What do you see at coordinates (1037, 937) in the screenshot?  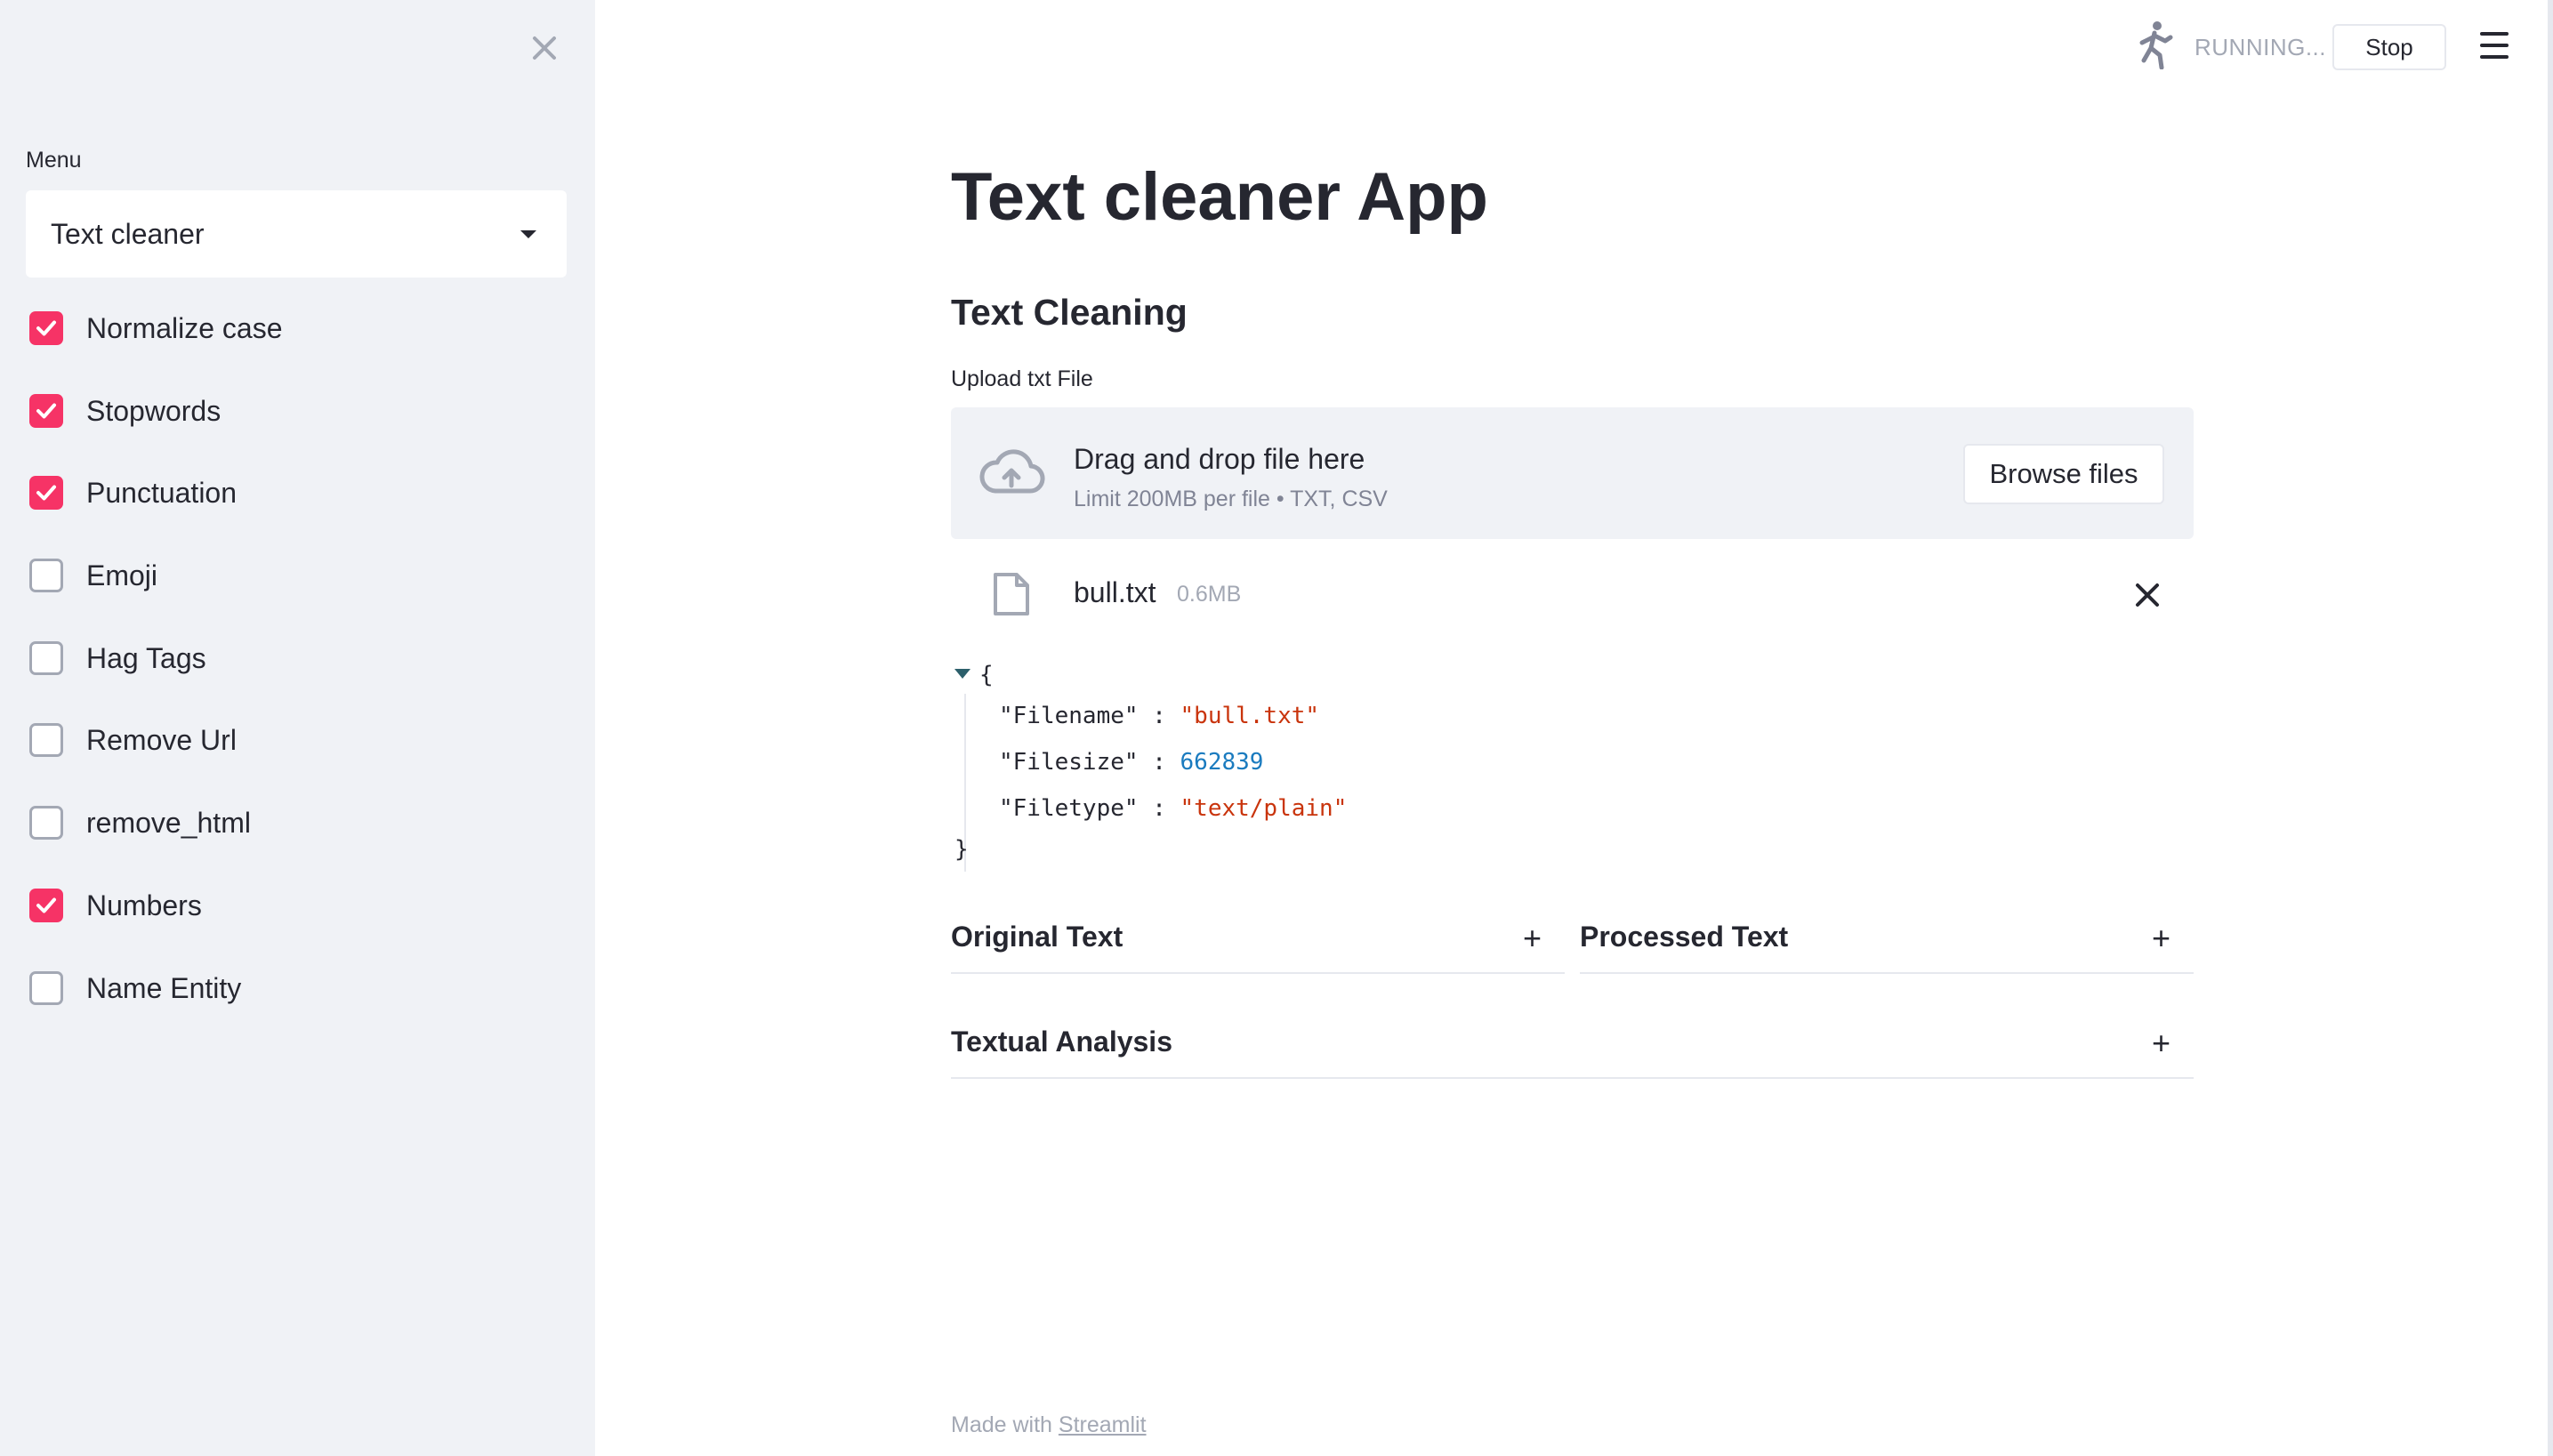 I see `expander-label: Original Text` at bounding box center [1037, 937].